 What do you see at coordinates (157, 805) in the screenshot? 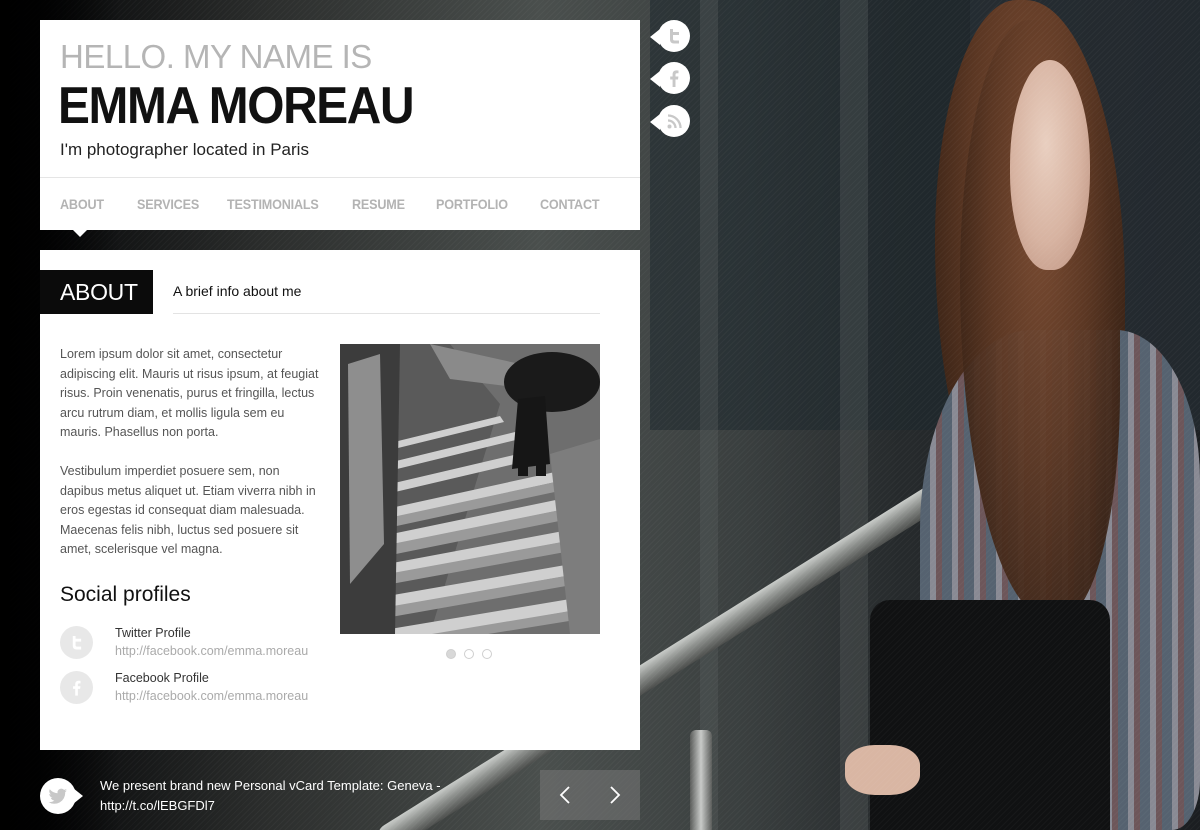
I see `tweet-link: http://t.co/lEBGFDl7` at bounding box center [157, 805].